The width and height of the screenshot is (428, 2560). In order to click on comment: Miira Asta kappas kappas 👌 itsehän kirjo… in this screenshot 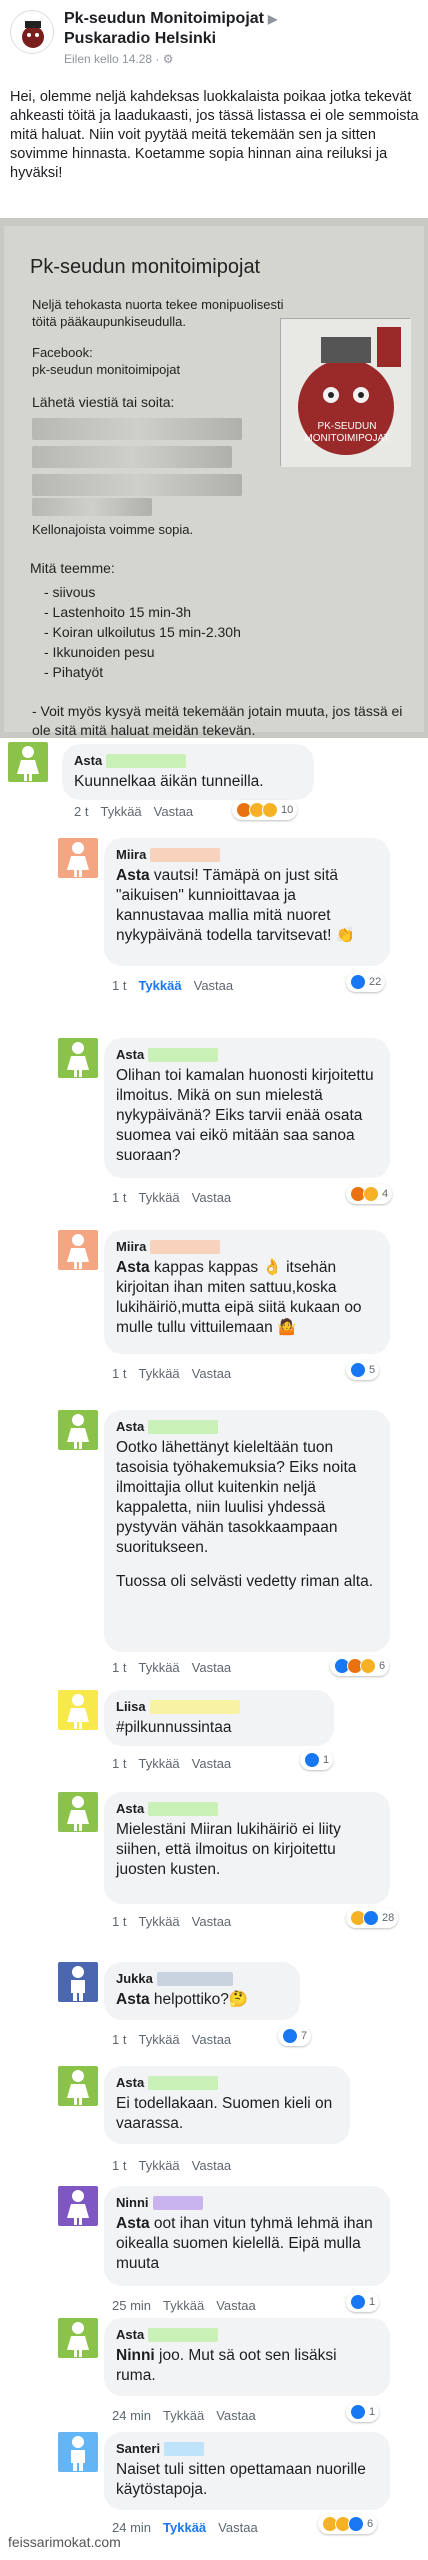, I will do `click(214, 1305)`.